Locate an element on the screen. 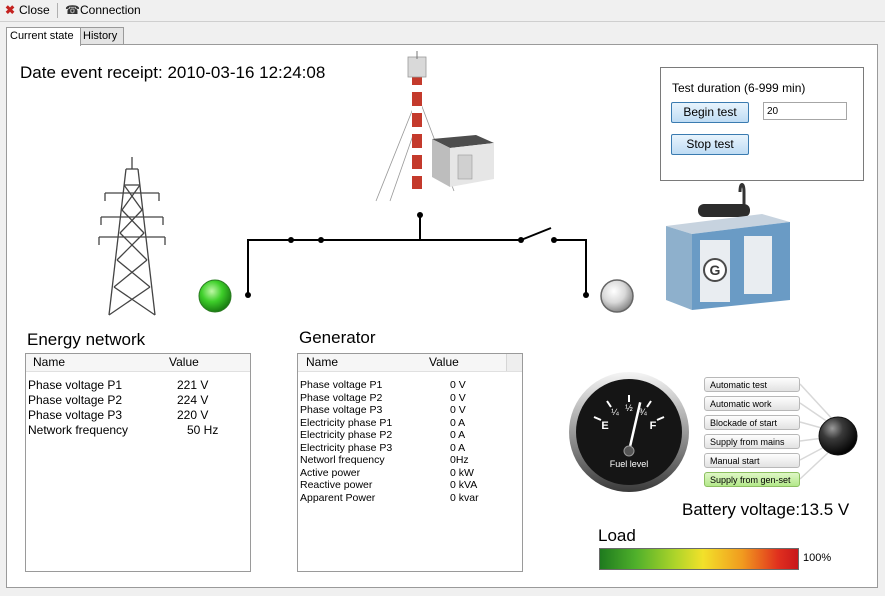 This screenshot has height=596, width=885. list-item-name: Apparent Power is located at coordinates (338, 497).